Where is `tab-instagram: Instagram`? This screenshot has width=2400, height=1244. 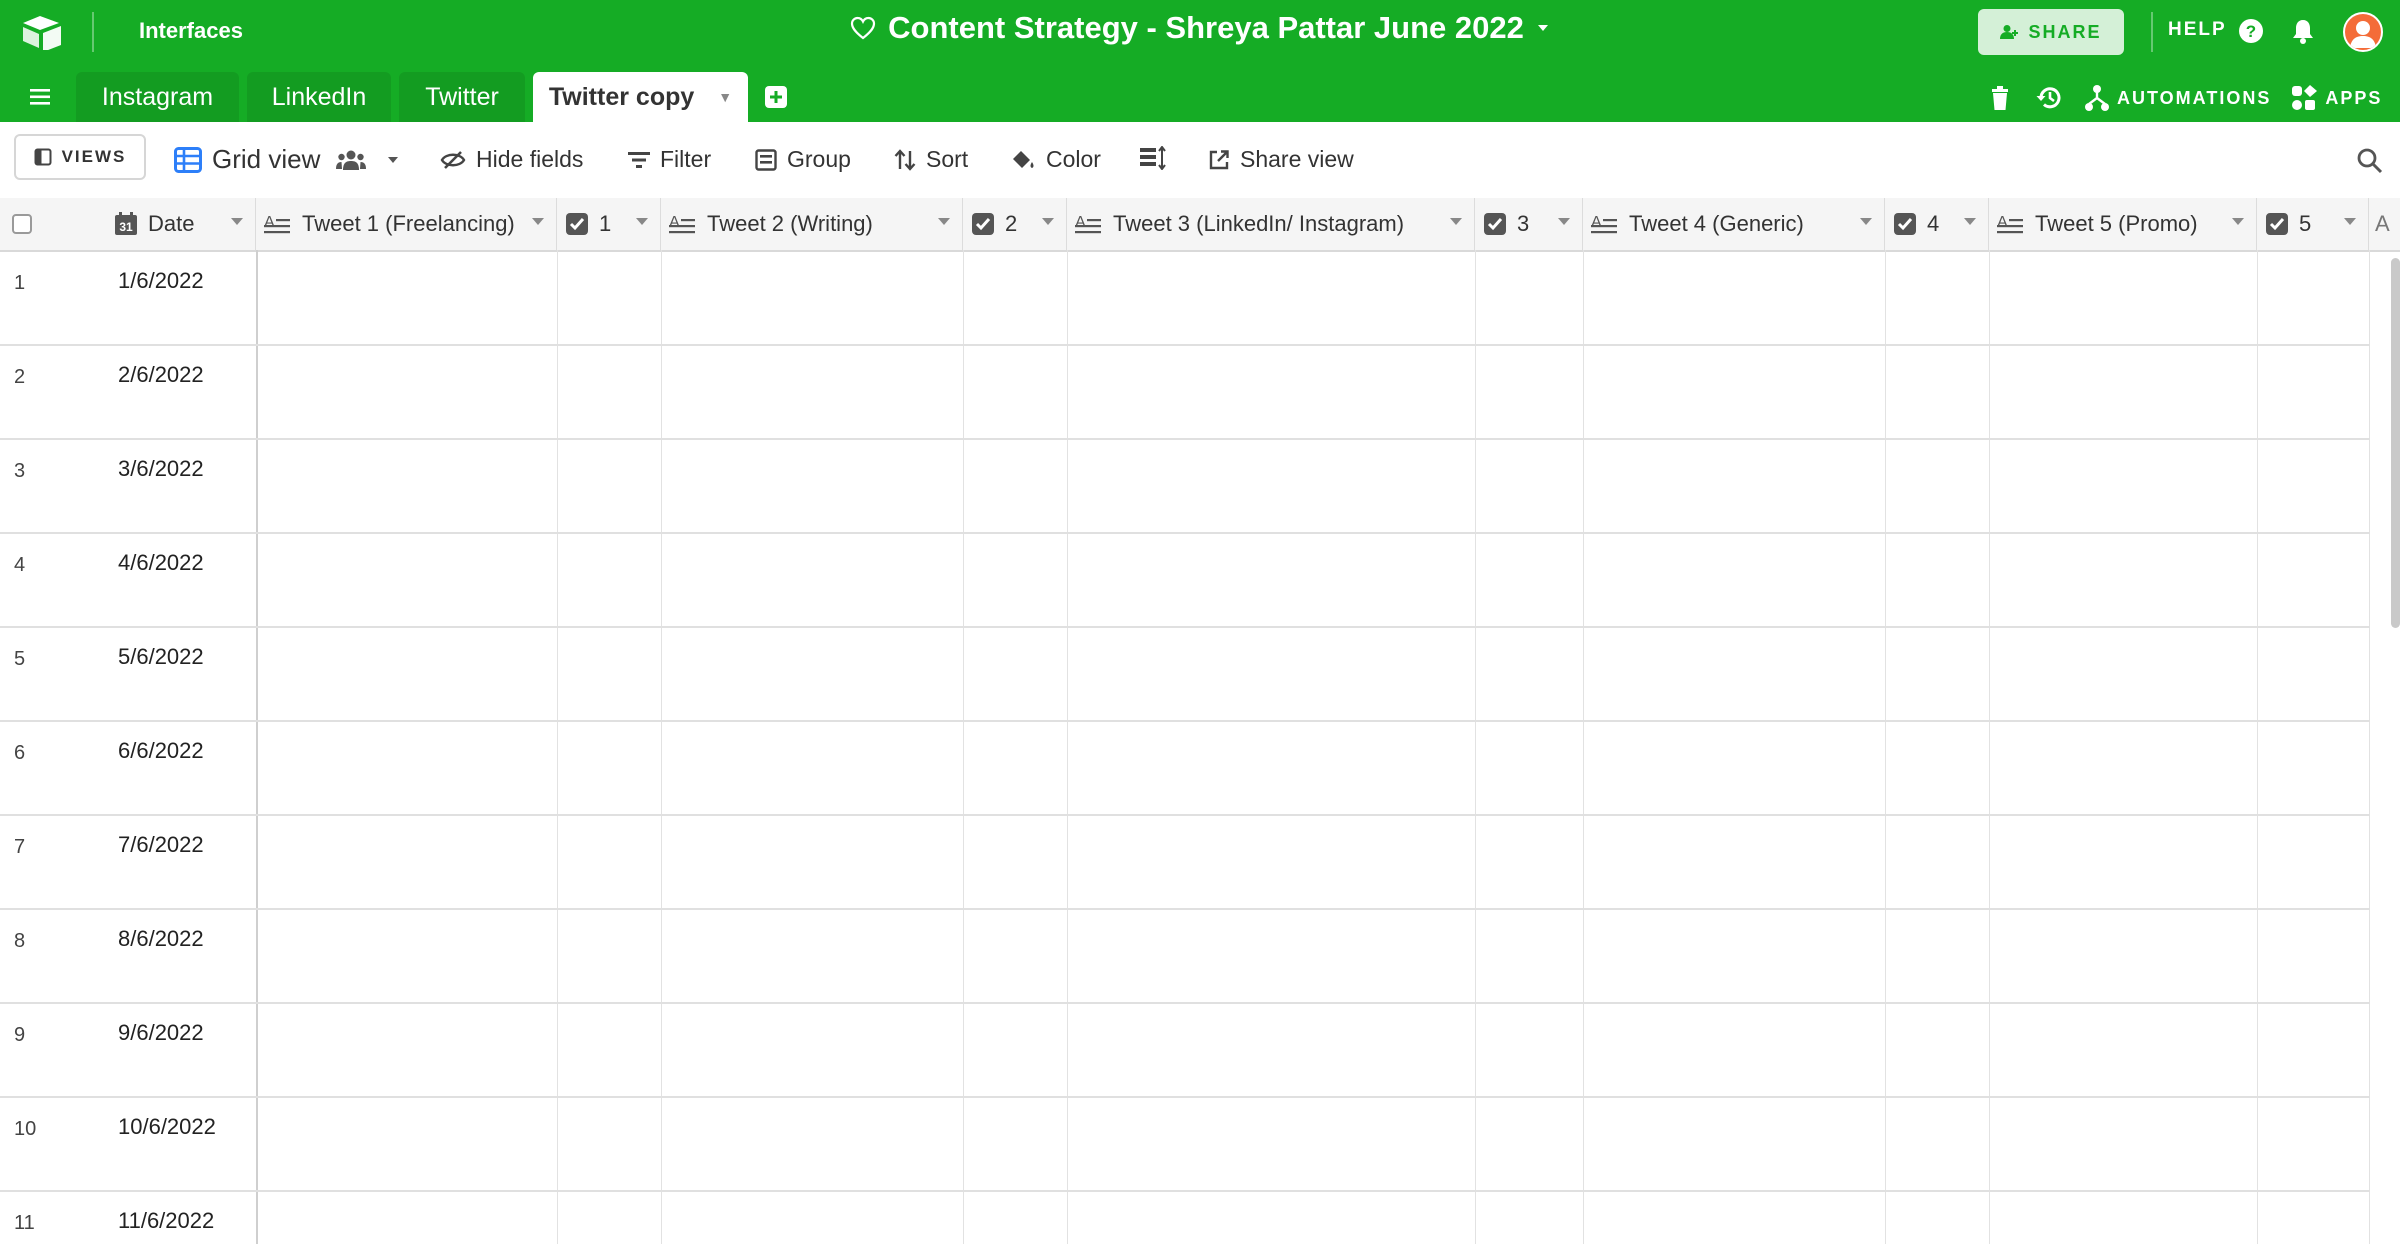 tab-instagram: Instagram is located at coordinates (157, 97).